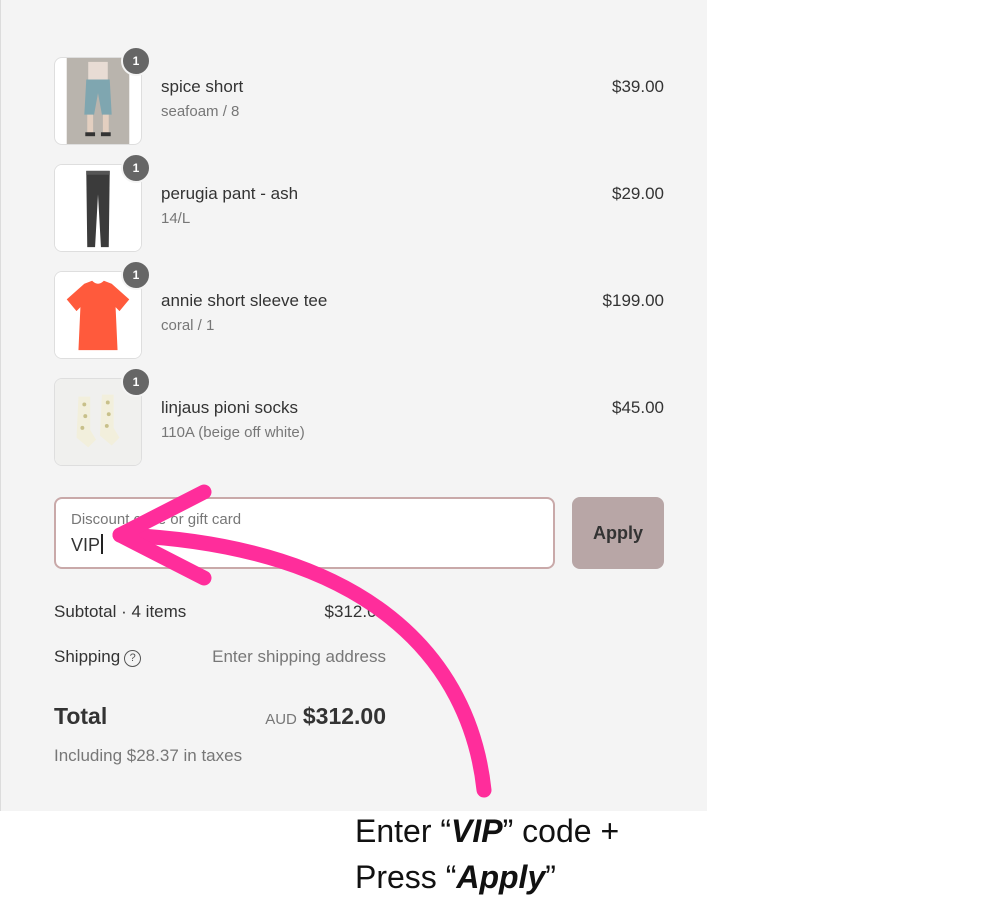 The image size is (984, 902). I want to click on instruction-line-1: Enter “VIP” code +, so click(487, 831).